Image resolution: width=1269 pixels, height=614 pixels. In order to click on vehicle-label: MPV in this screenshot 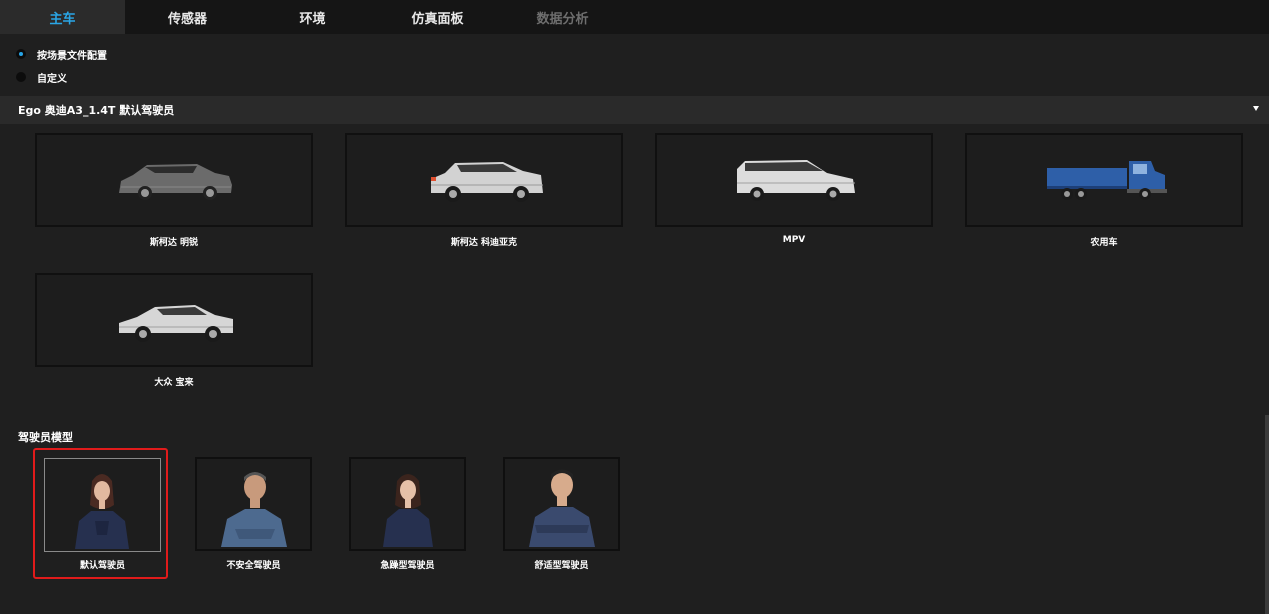, I will do `click(794, 240)`.